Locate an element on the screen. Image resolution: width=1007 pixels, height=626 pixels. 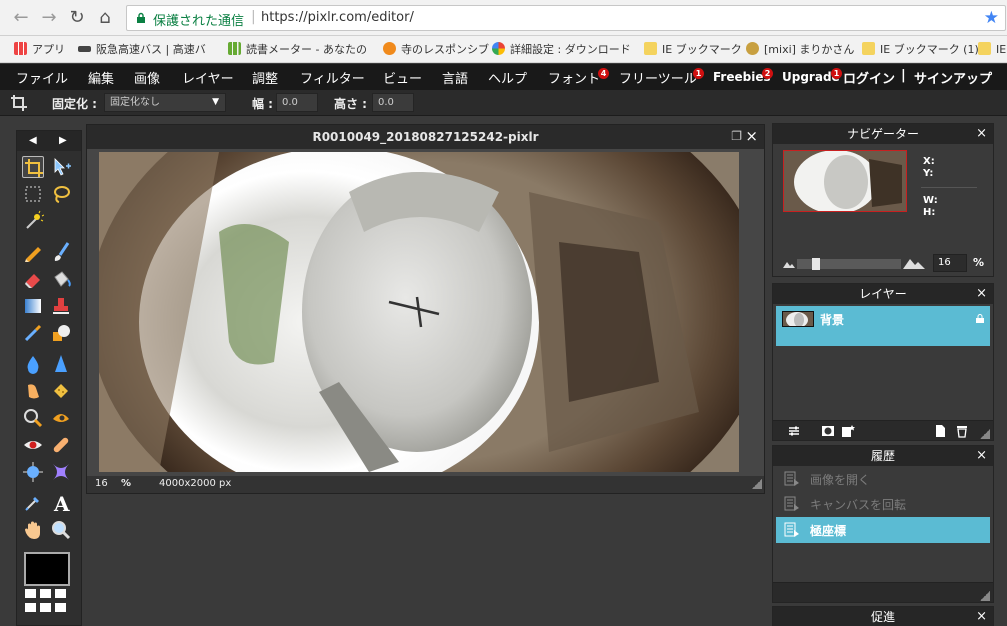
canvas-titlebar: R0010049_20180827125242-pixlr ❐ × is located at coordinates (425, 137).